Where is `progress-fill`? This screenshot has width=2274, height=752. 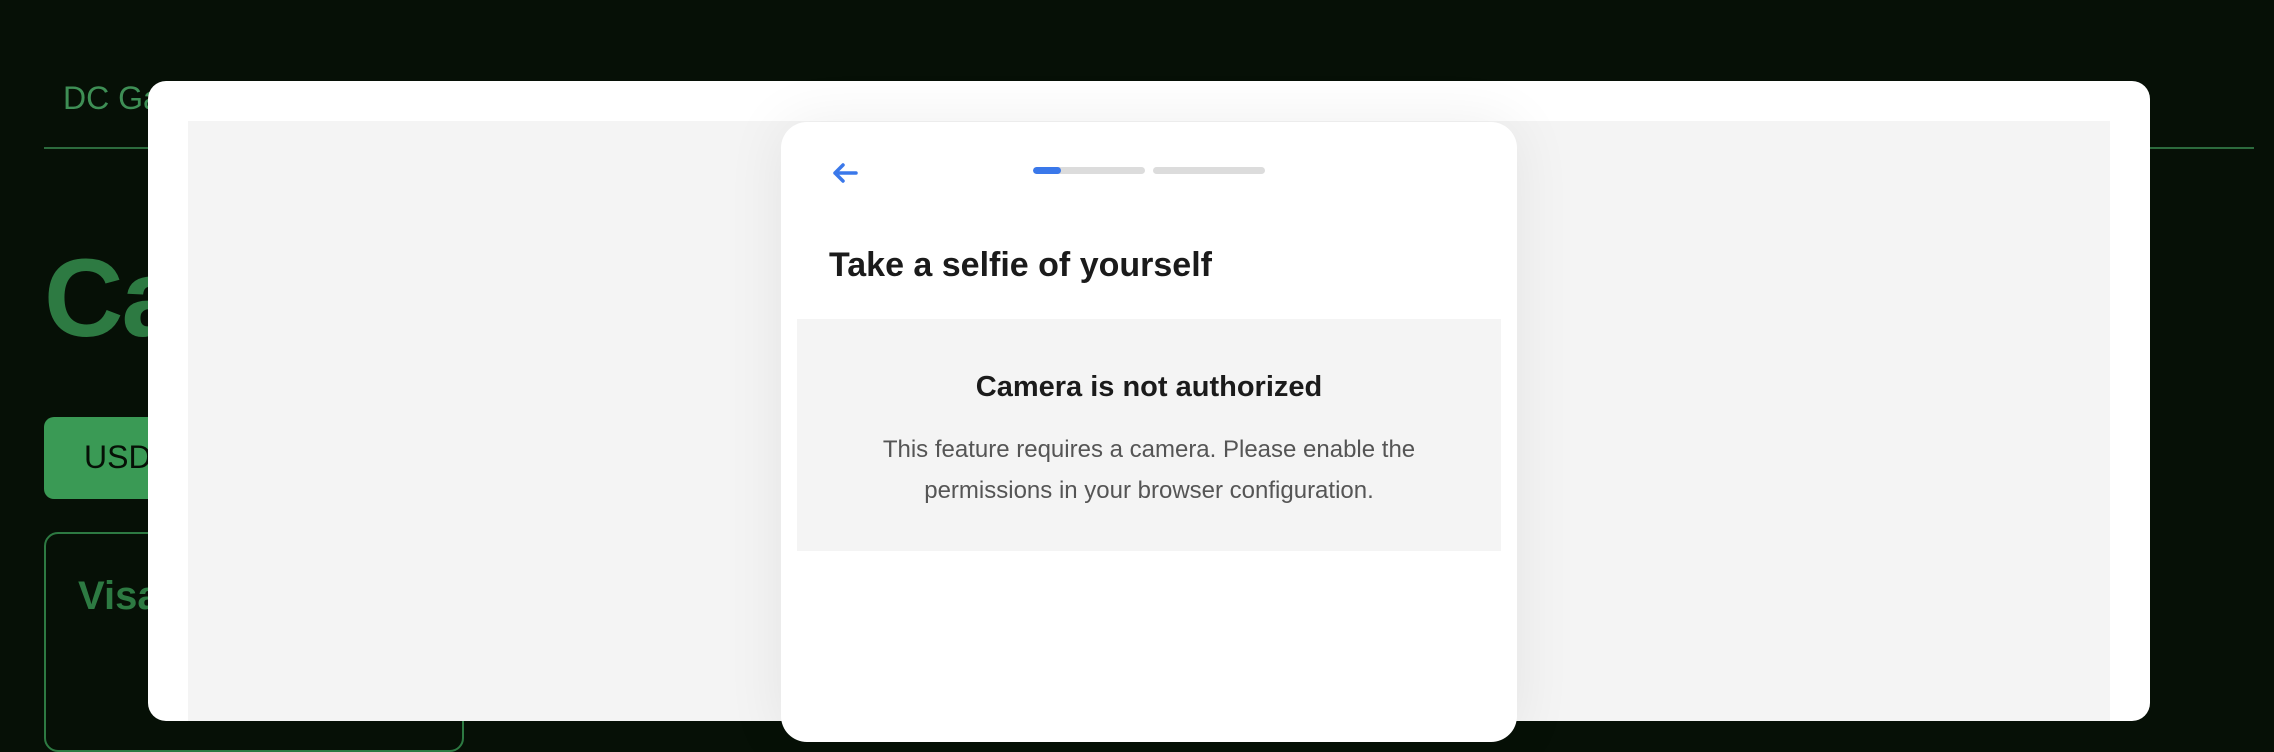 progress-fill is located at coordinates (1047, 170).